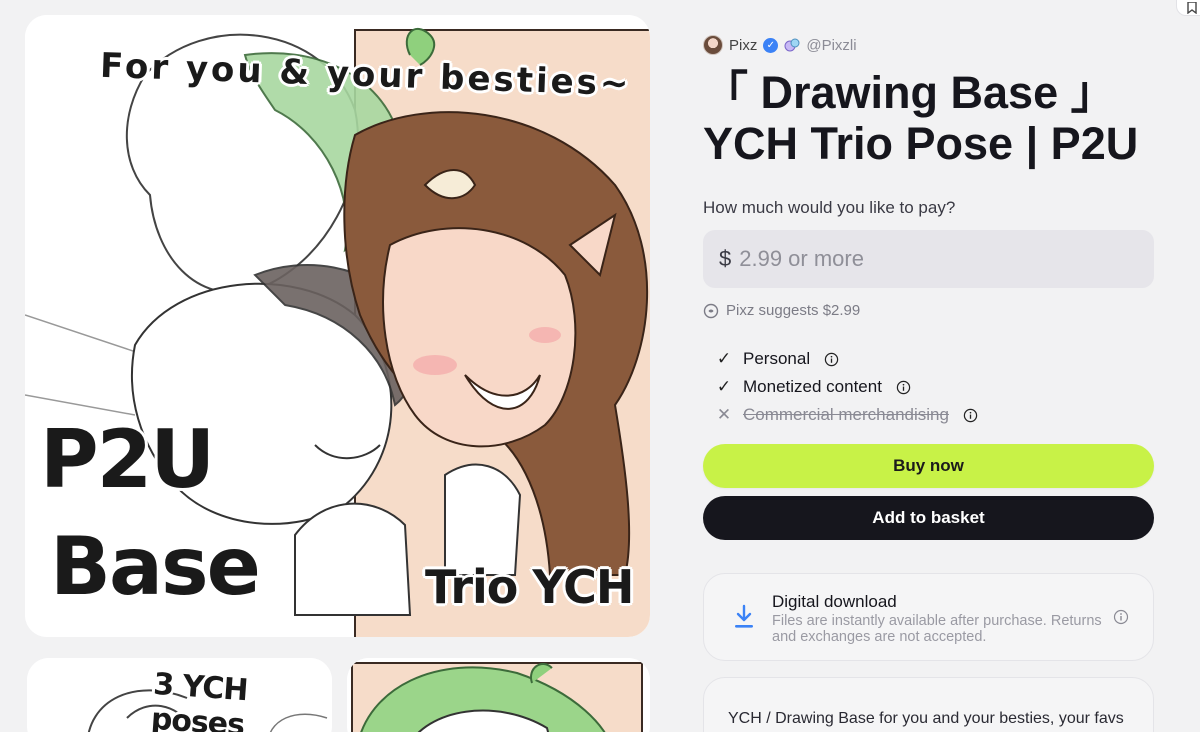 The height and width of the screenshot is (732, 1200). I want to click on artwork-badge-base: Base, so click(155, 566).